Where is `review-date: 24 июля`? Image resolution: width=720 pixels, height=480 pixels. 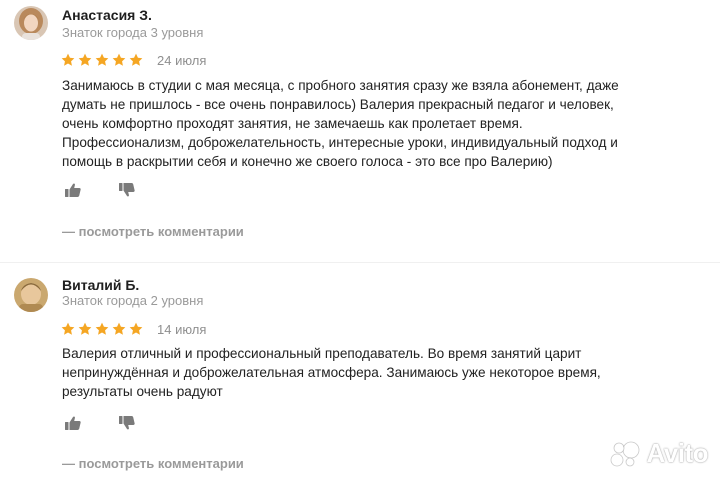
review-date: 24 июля is located at coordinates (182, 60).